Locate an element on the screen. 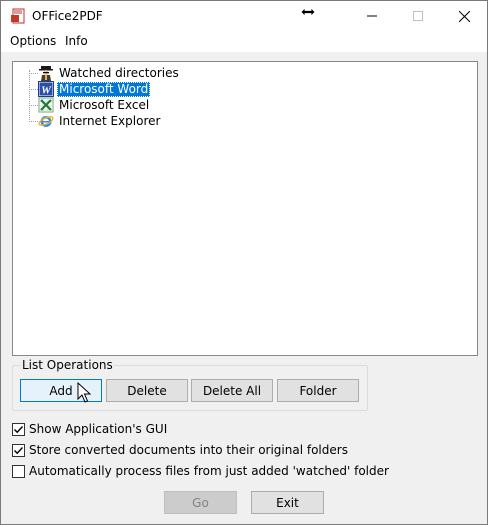 The width and height of the screenshot is (488, 525). auto-process-checkbox is located at coordinates (18, 471).